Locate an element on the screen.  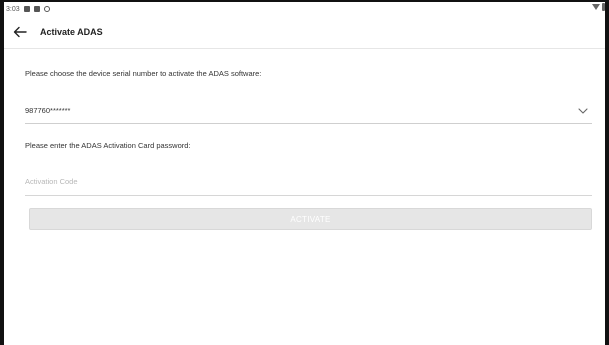
status-bar: 3:03 is located at coordinates (304, 9).